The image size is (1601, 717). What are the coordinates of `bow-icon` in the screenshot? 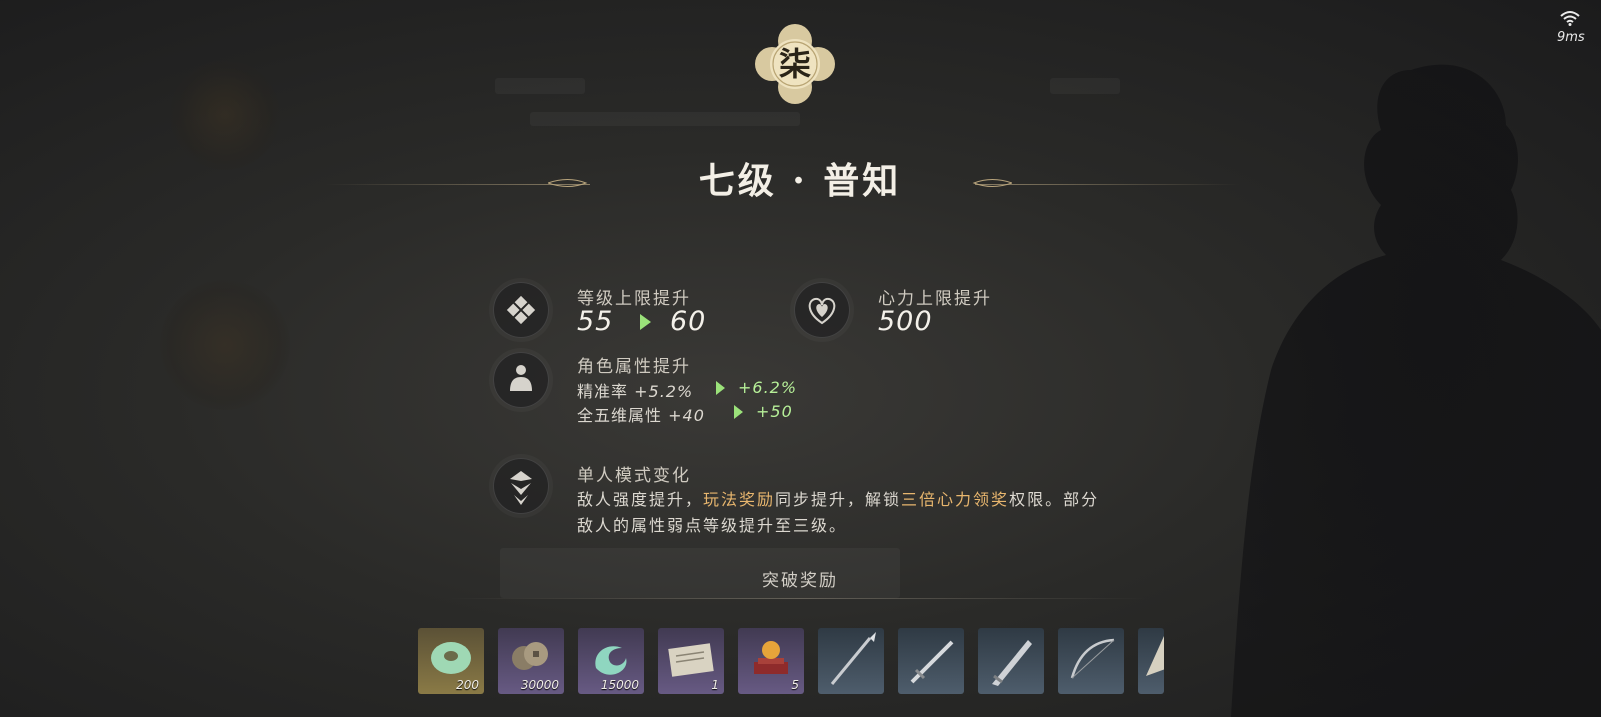 It's located at (1092, 658).